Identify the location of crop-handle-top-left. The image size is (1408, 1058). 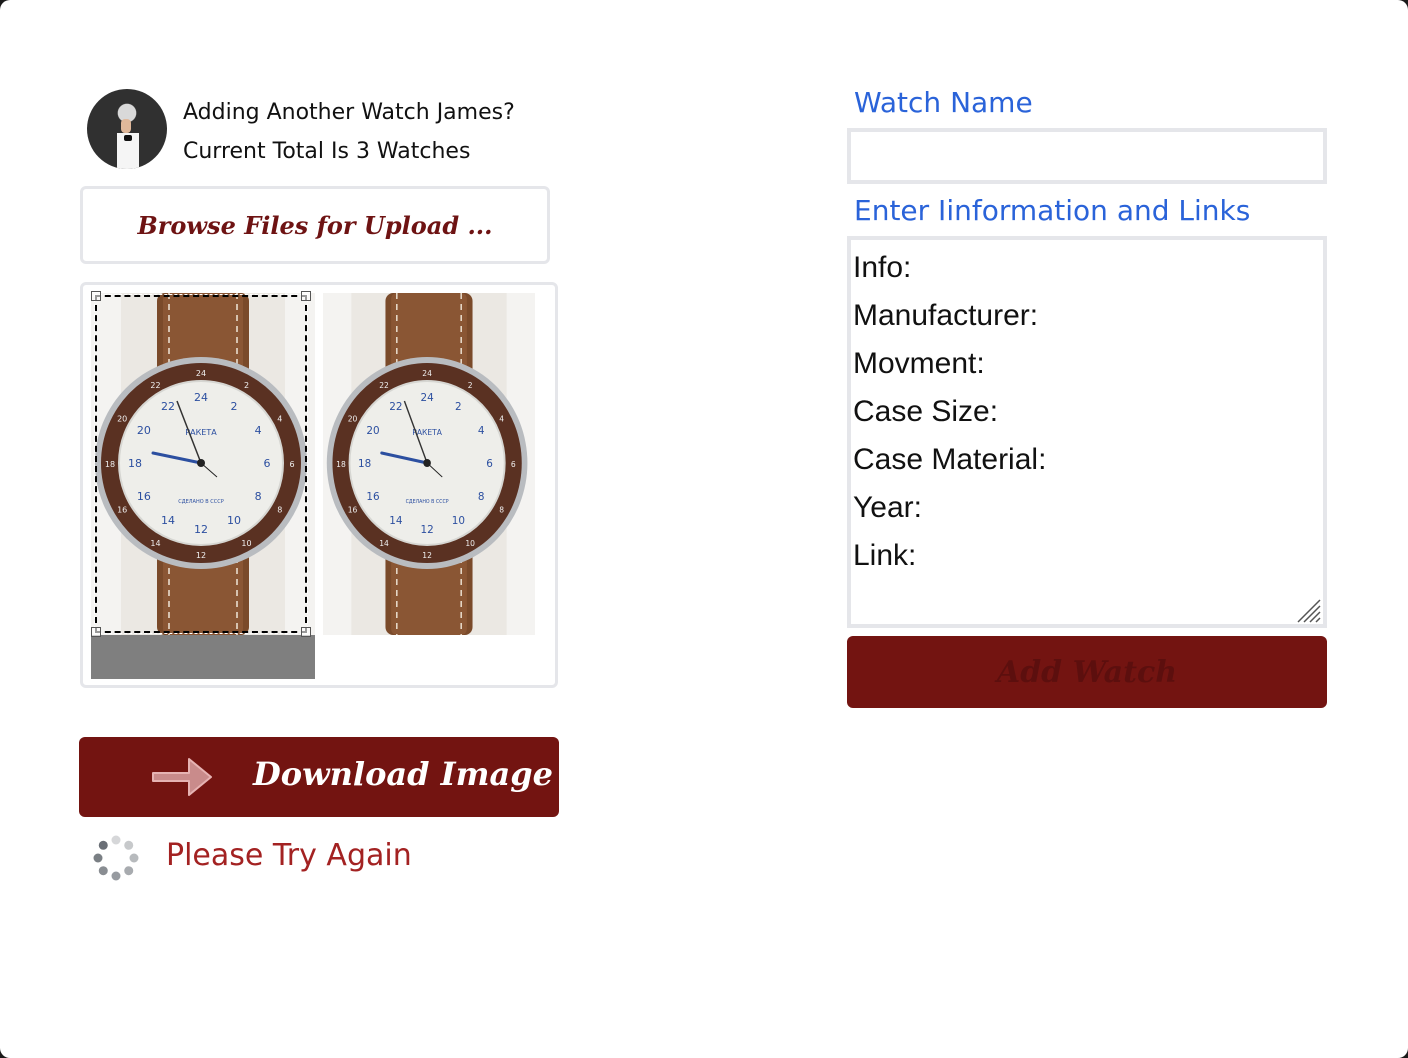
(96, 296).